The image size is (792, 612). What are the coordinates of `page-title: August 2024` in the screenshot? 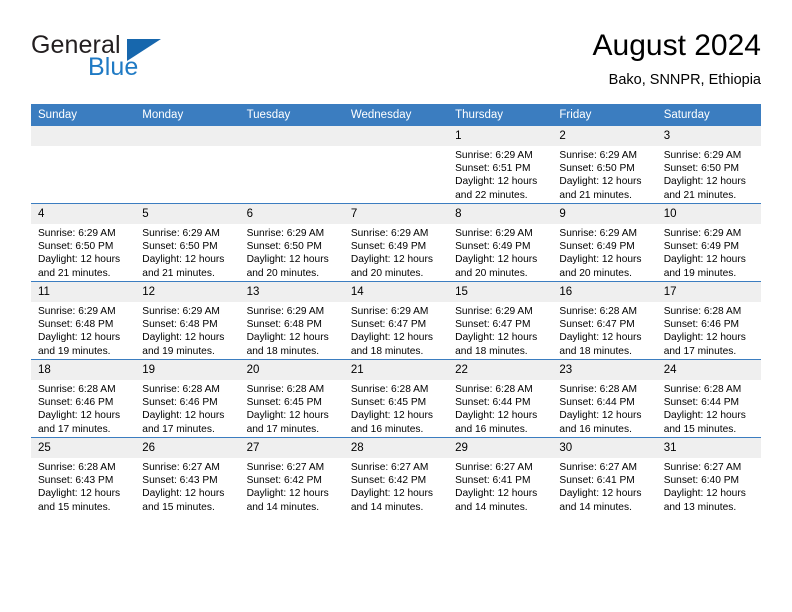 It's located at (676, 45).